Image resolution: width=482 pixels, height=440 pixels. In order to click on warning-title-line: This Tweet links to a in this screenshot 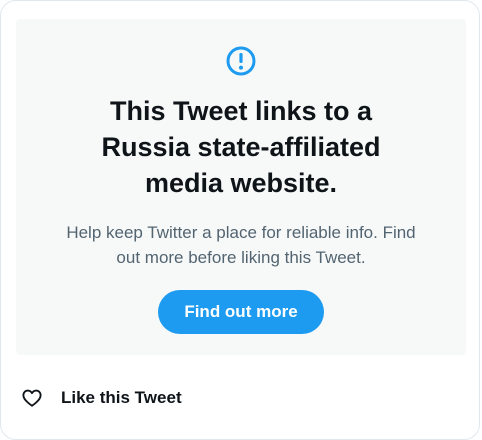, I will do `click(241, 111)`.